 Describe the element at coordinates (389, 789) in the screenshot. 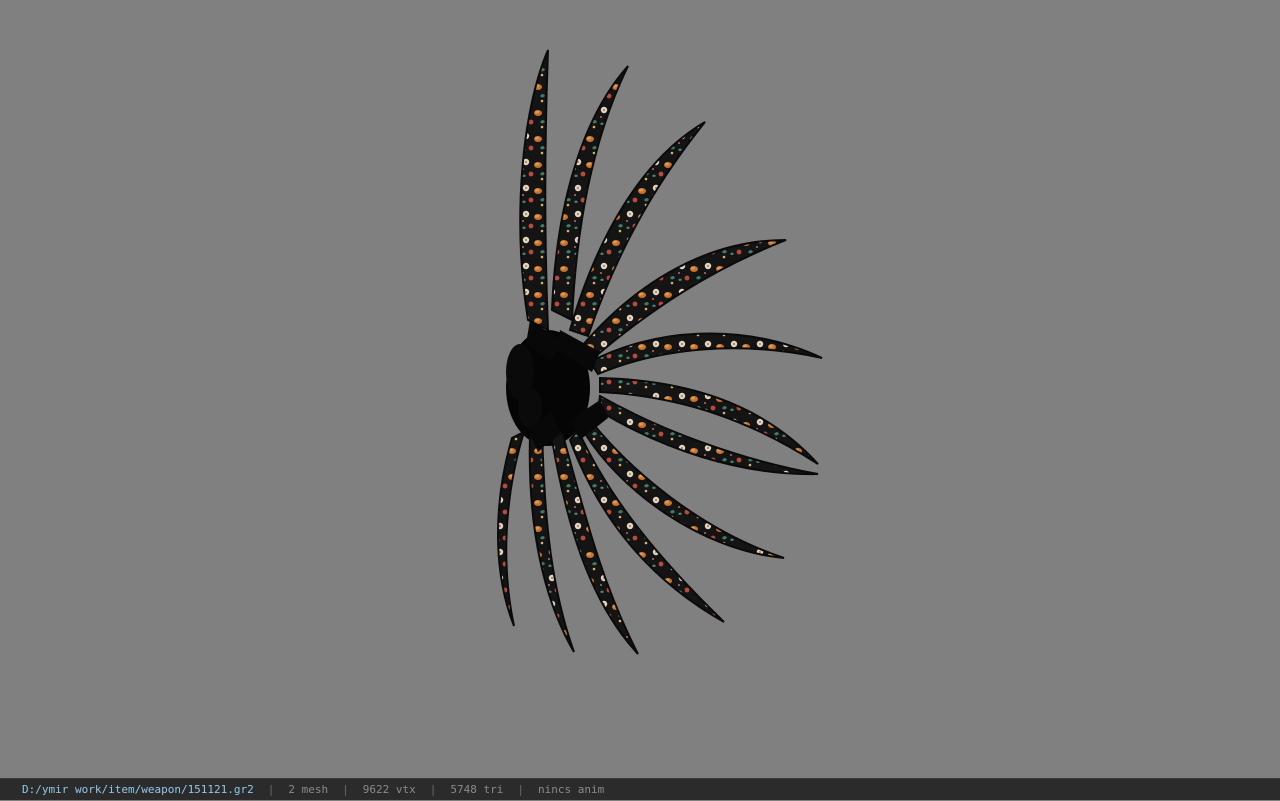

I see `vertex-count-text: 9622 vtx` at that location.